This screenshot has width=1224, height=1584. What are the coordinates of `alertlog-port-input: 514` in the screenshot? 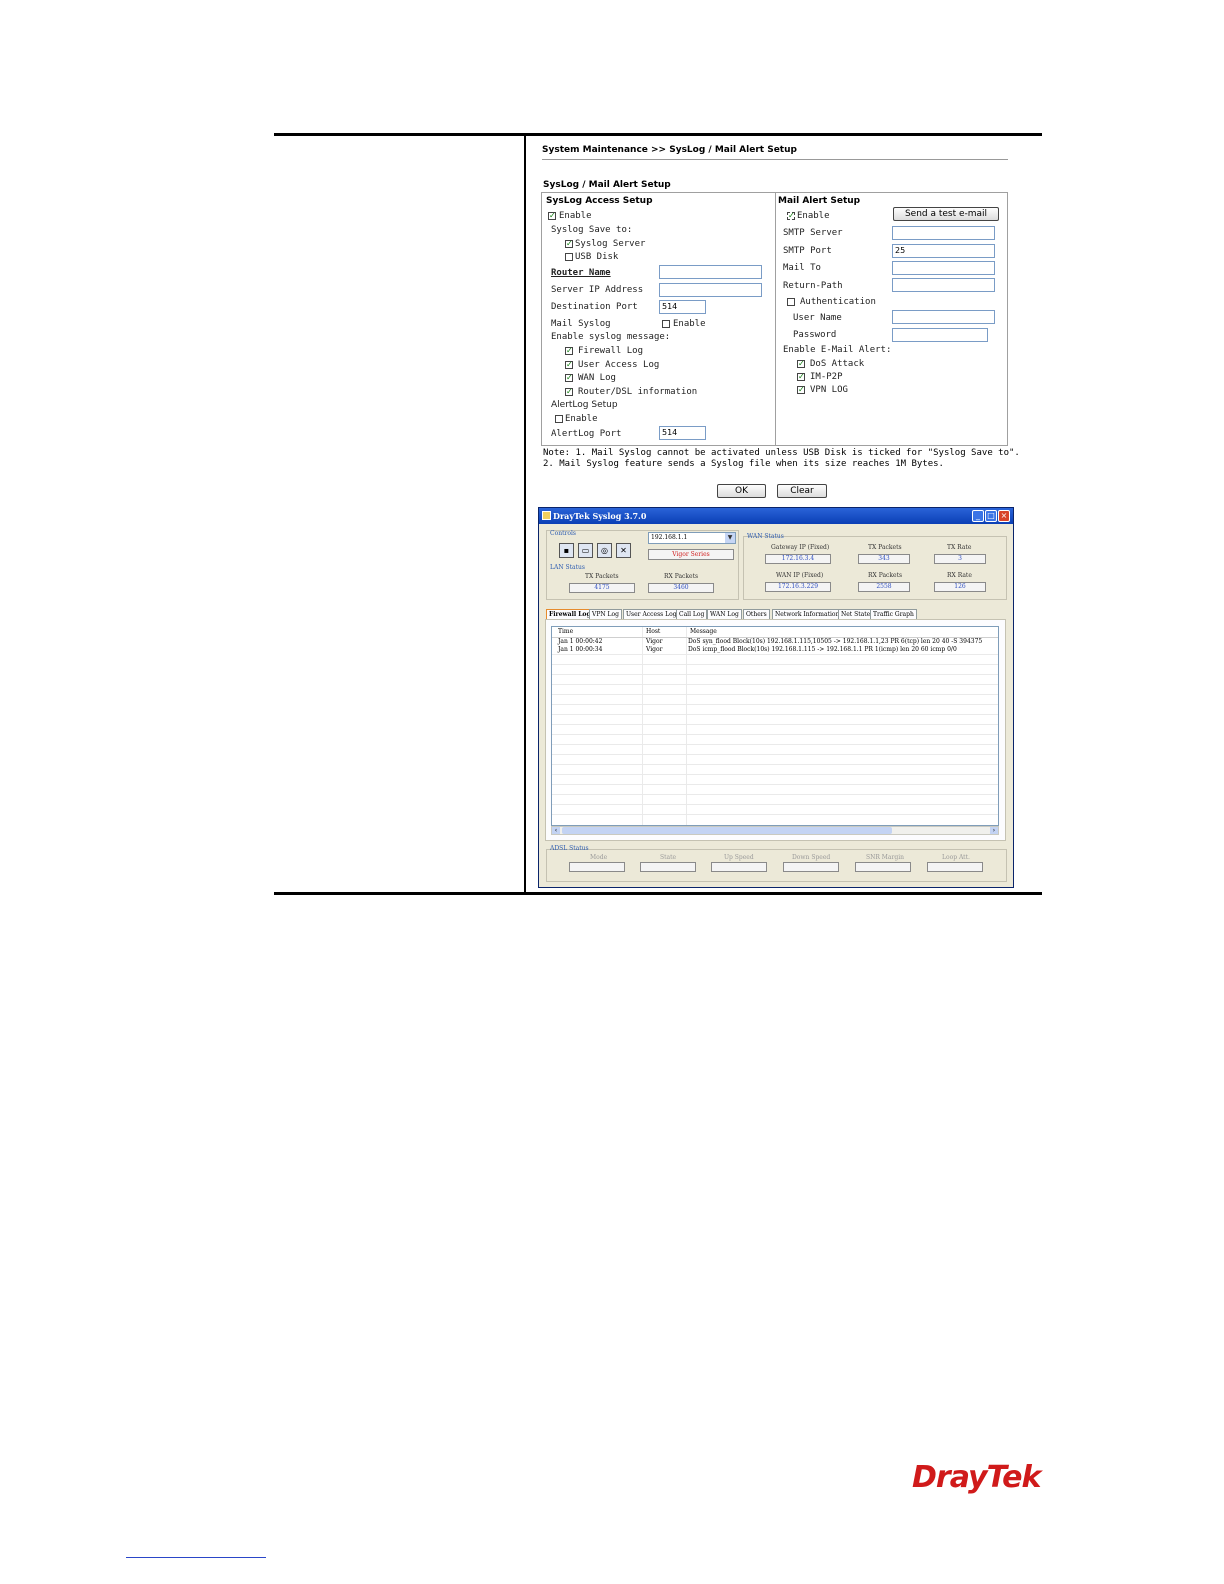 It's located at (682, 433).